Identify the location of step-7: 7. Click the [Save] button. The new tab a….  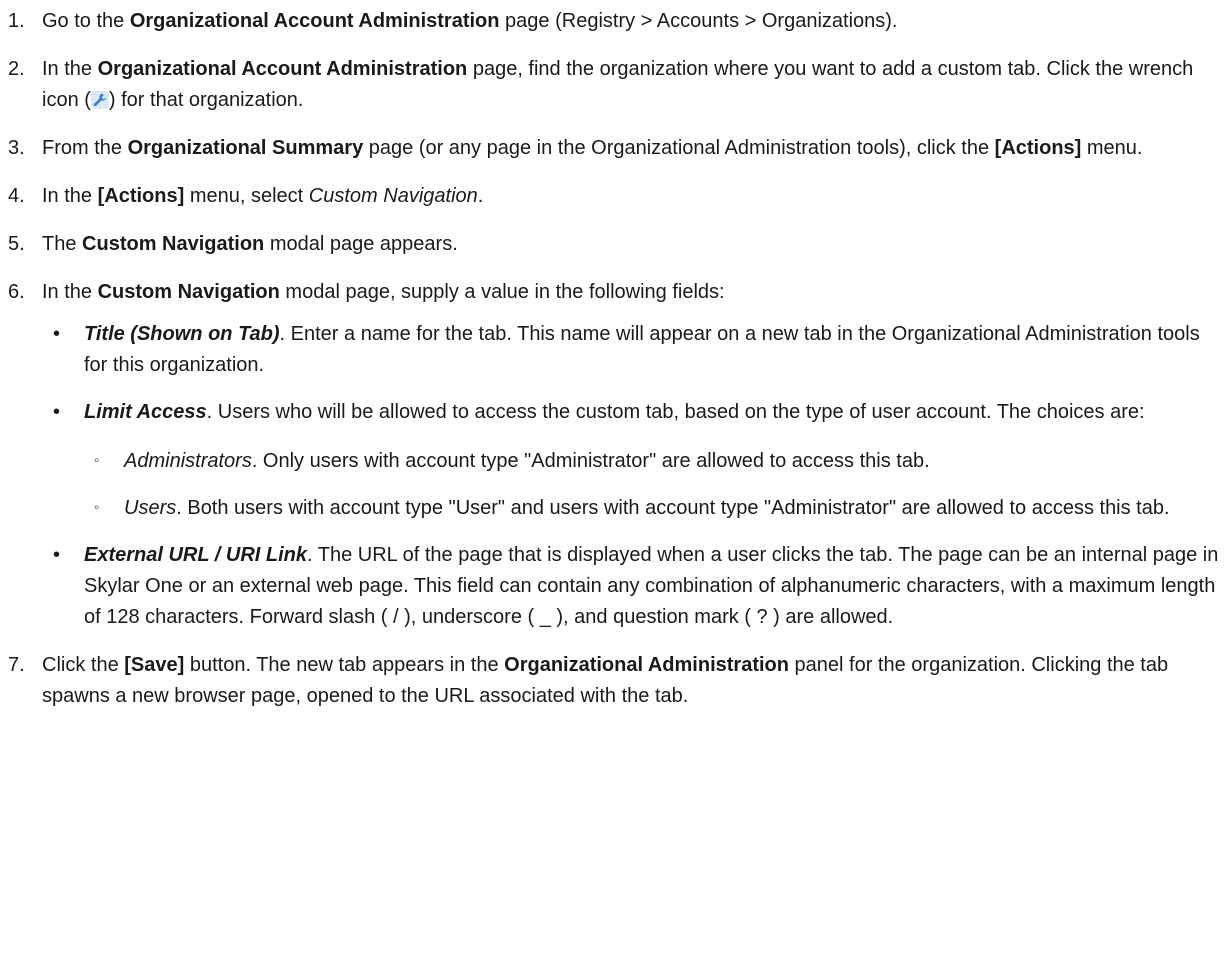
(614, 681).